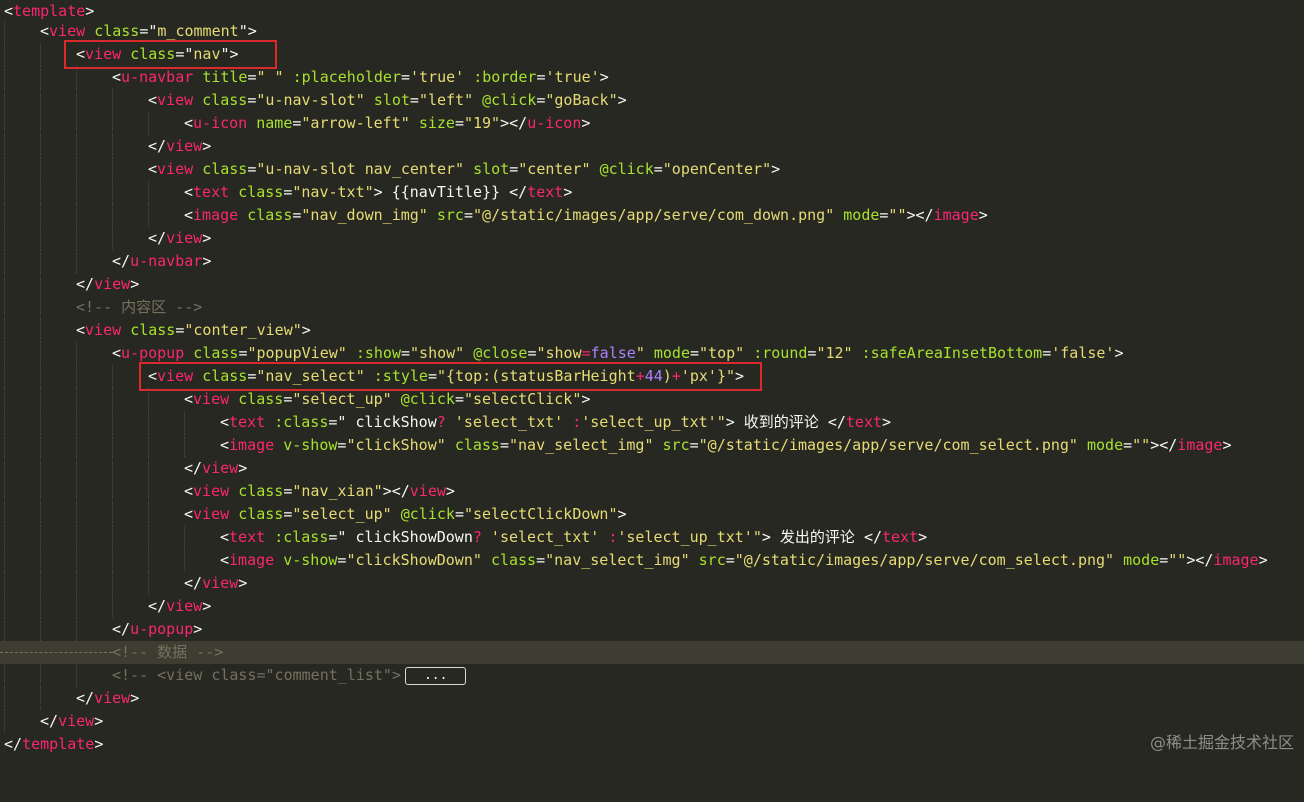 Image resolution: width=1304 pixels, height=802 pixels. I want to click on code-token: u-popup, so click(162, 629).